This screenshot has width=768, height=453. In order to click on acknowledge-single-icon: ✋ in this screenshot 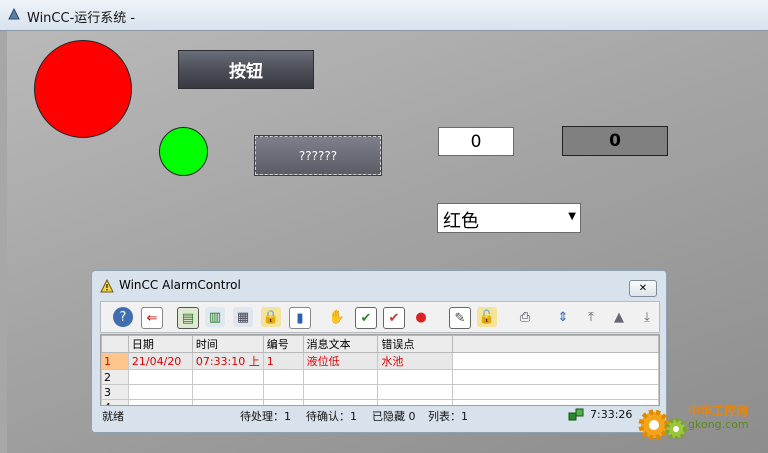, I will do `click(337, 317)`.